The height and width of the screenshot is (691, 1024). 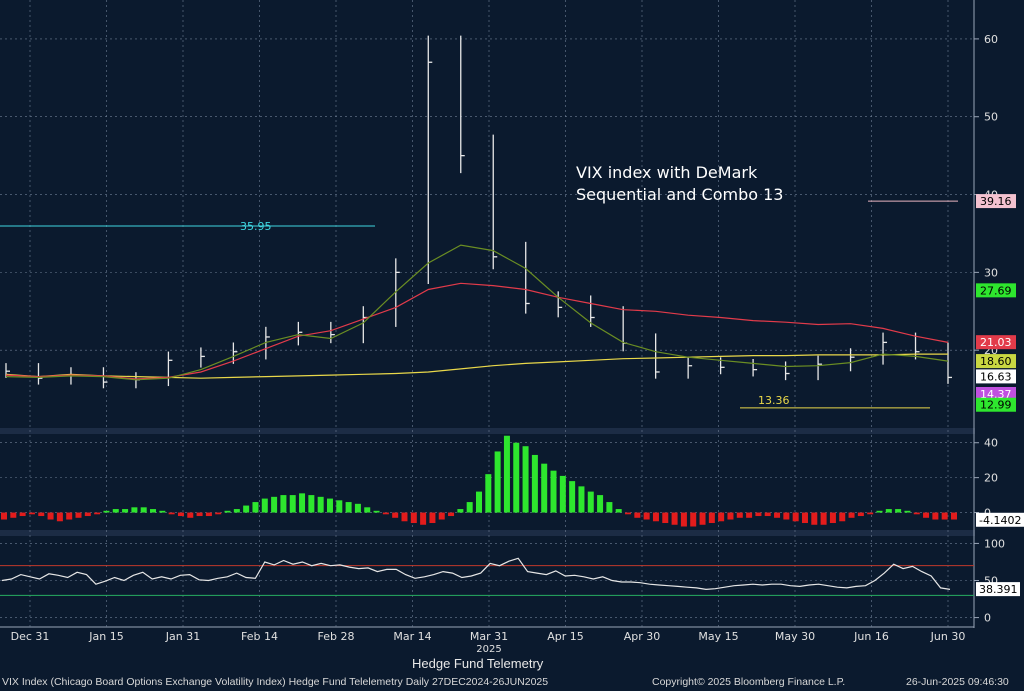 What do you see at coordinates (871, 636) in the screenshot?
I see `x-tick-label: Jun 16` at bounding box center [871, 636].